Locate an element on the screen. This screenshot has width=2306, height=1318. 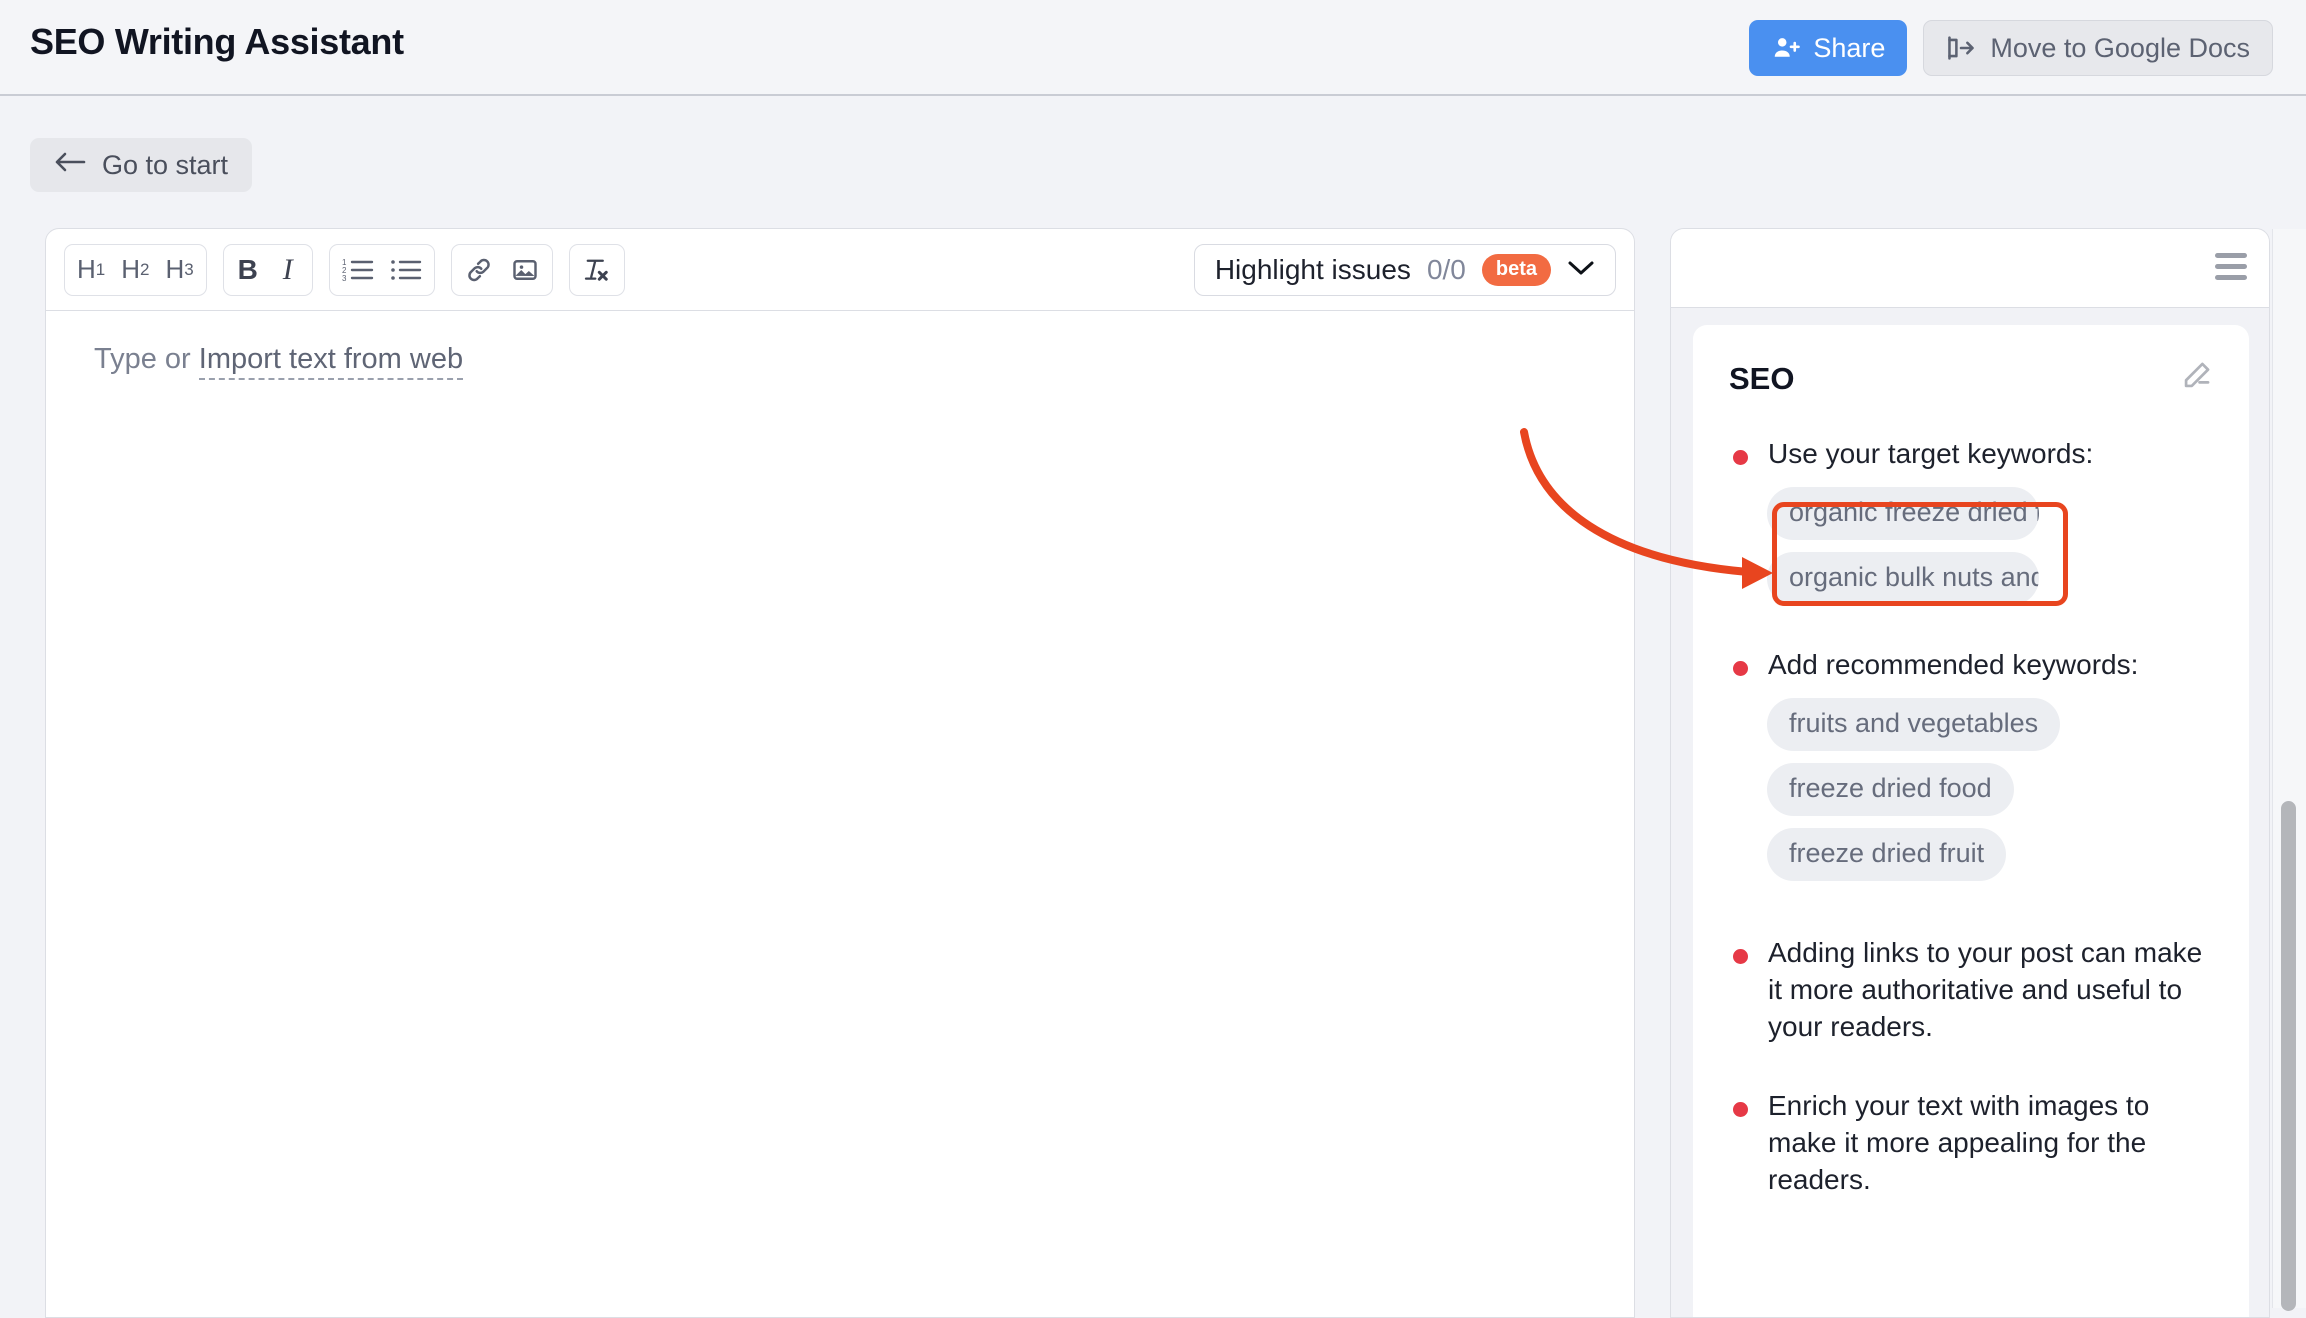
clear-format-group is located at coordinates (596, 269).